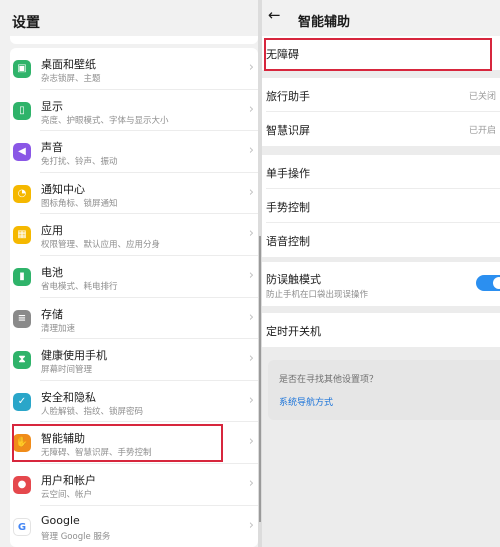 This screenshot has width=500, height=547. Describe the element at coordinates (329, 380) in the screenshot. I see `suggestion-question: 是否在寻找其他设置项？` at that location.